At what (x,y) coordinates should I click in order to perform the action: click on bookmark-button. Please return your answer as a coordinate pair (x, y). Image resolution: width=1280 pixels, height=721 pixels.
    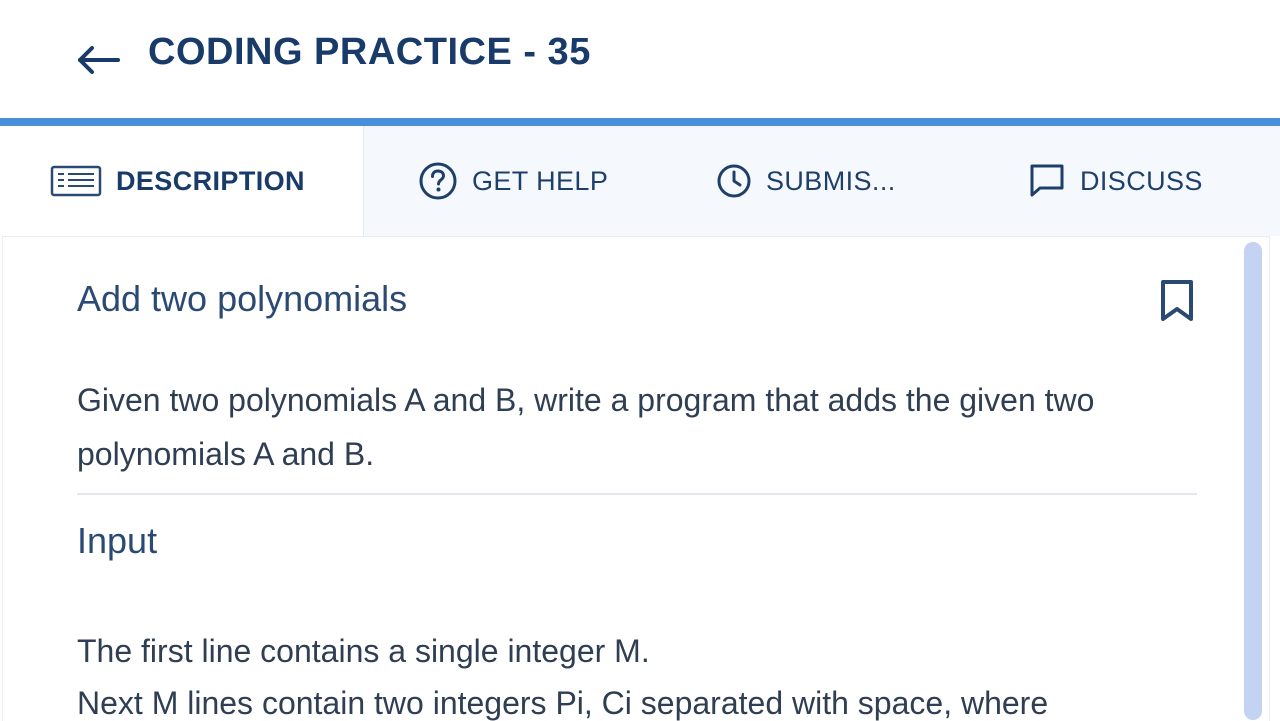
    Looking at the image, I should click on (1177, 301).